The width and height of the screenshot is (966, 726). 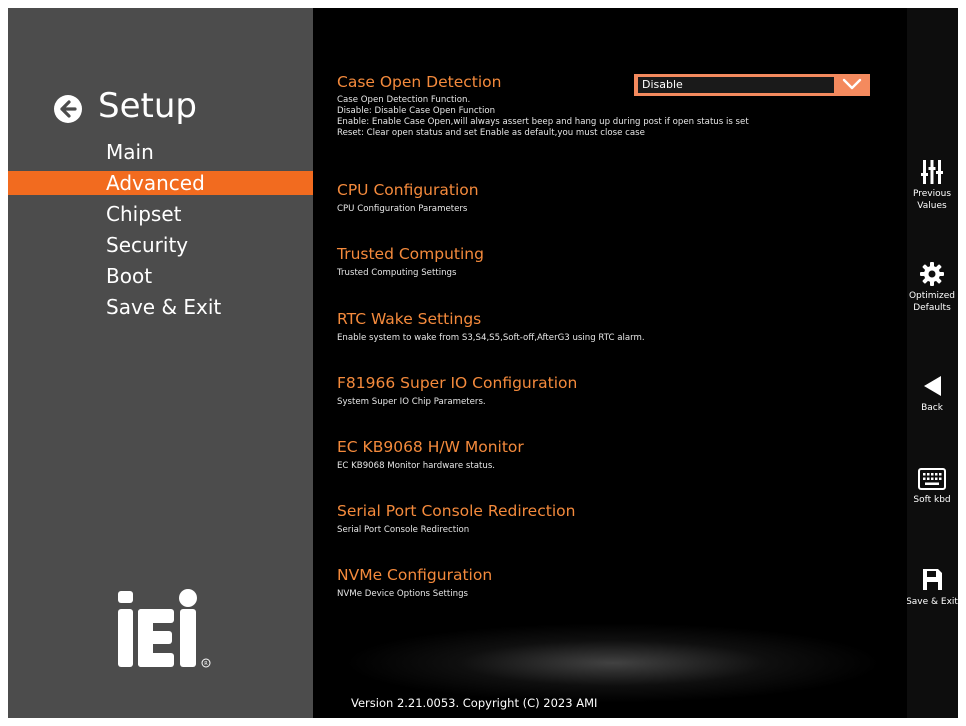 I want to click on keyboard-icon, so click(x=932, y=479).